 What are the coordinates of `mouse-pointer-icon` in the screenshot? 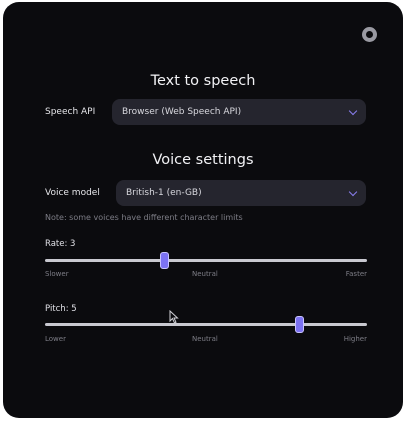 It's located at (174, 317).